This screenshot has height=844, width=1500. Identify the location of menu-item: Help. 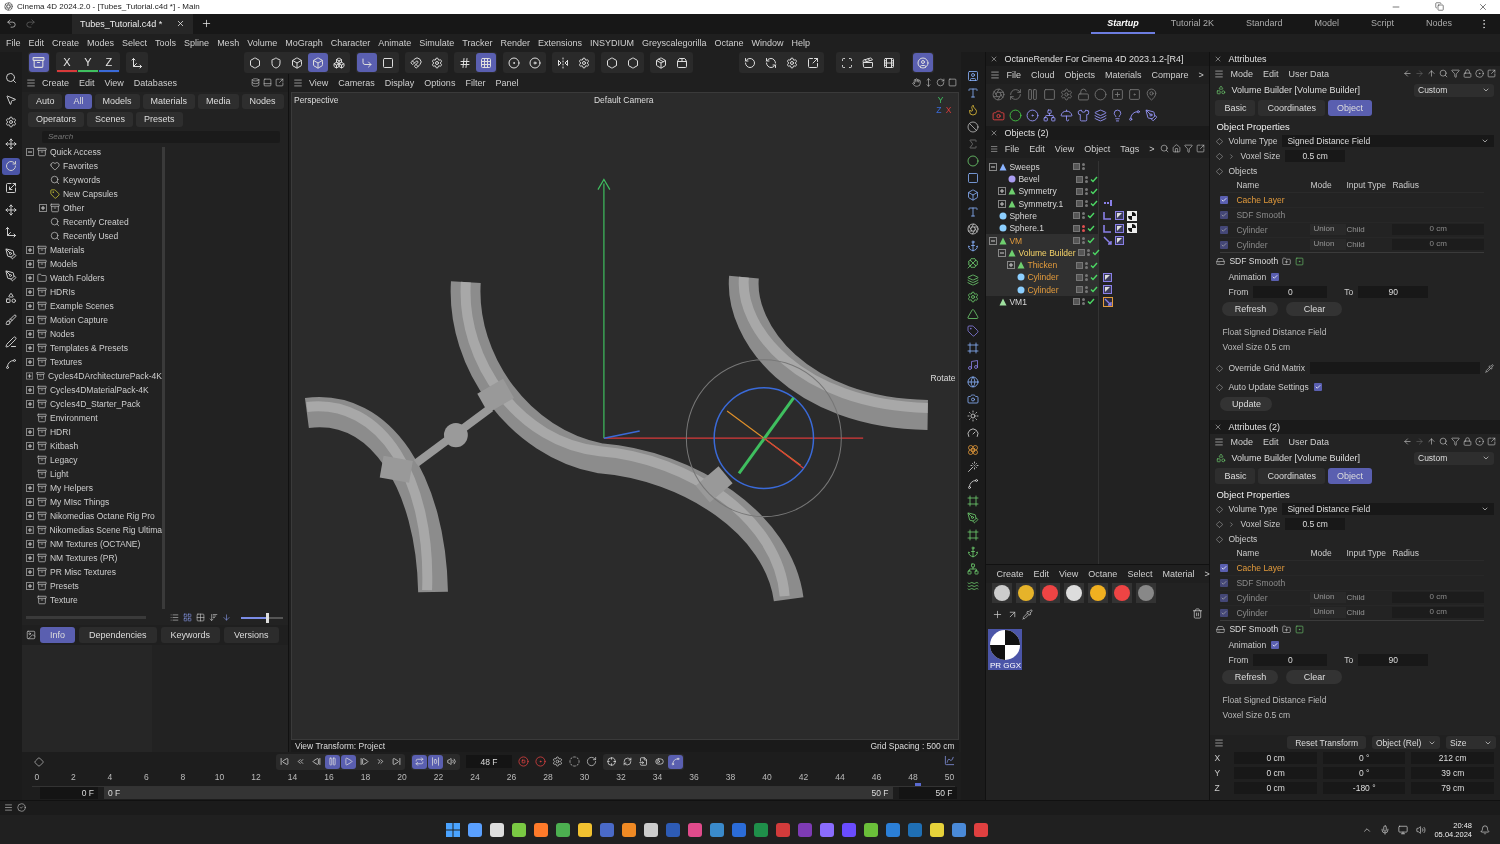
(801, 42).